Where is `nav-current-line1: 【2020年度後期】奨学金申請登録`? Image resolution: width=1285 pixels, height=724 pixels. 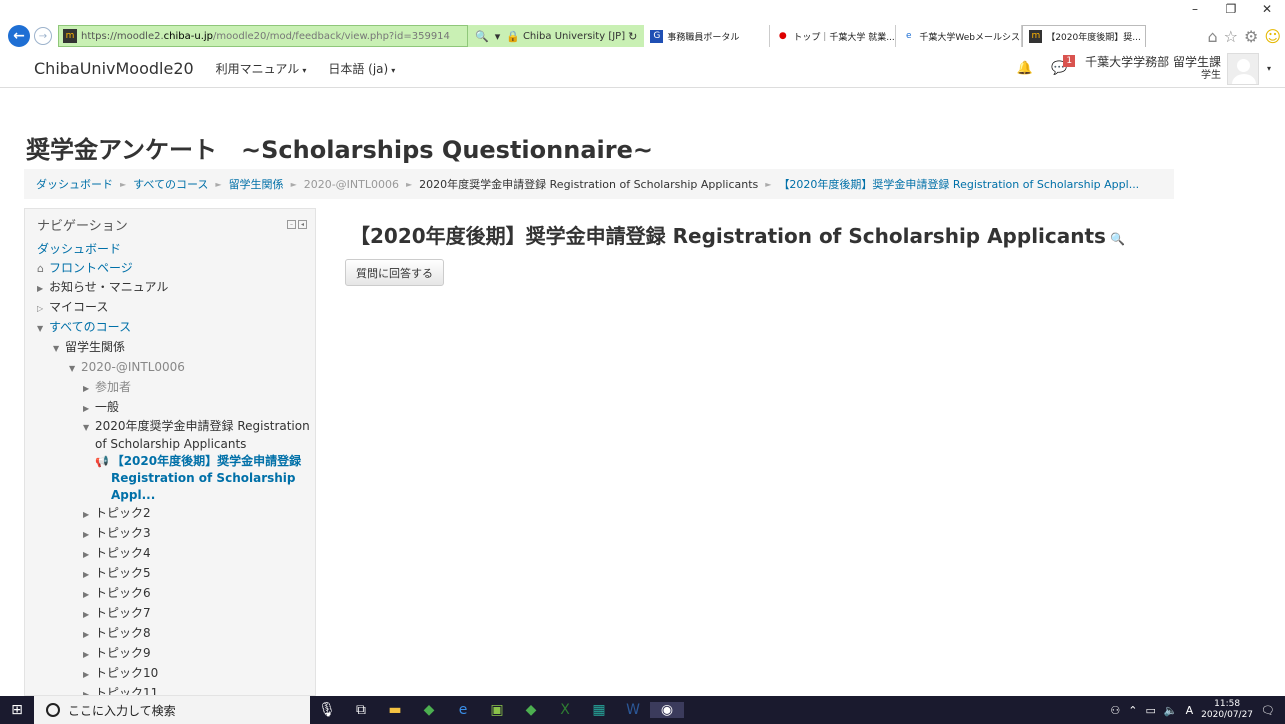 nav-current-line1: 【2020年度後期】奨学金申請登録 is located at coordinates (206, 461).